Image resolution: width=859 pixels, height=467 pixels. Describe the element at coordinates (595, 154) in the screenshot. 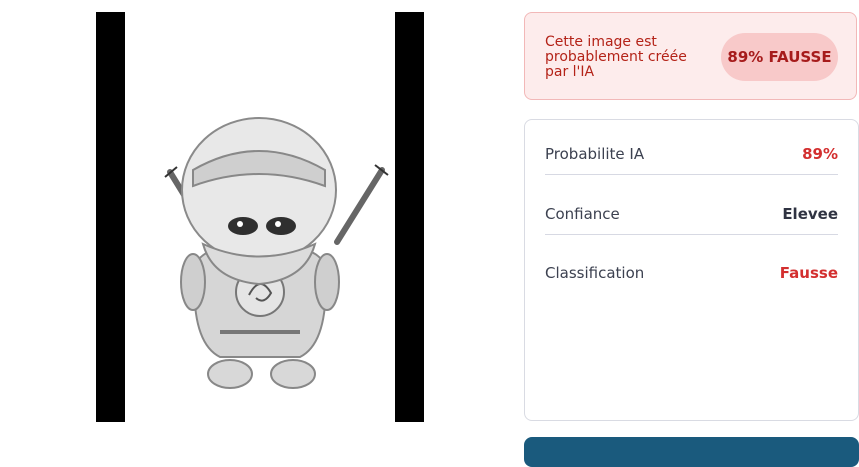

I see `metric-label: Probabilite IA` at that location.